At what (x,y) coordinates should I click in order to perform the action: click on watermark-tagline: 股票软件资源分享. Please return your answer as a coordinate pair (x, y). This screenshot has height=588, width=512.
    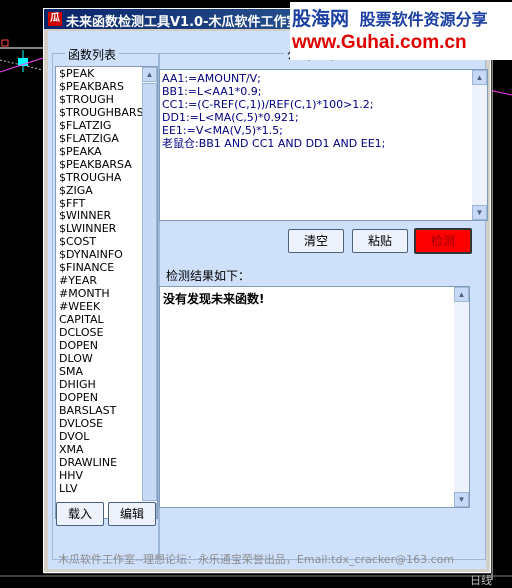
    Looking at the image, I should click on (423, 19).